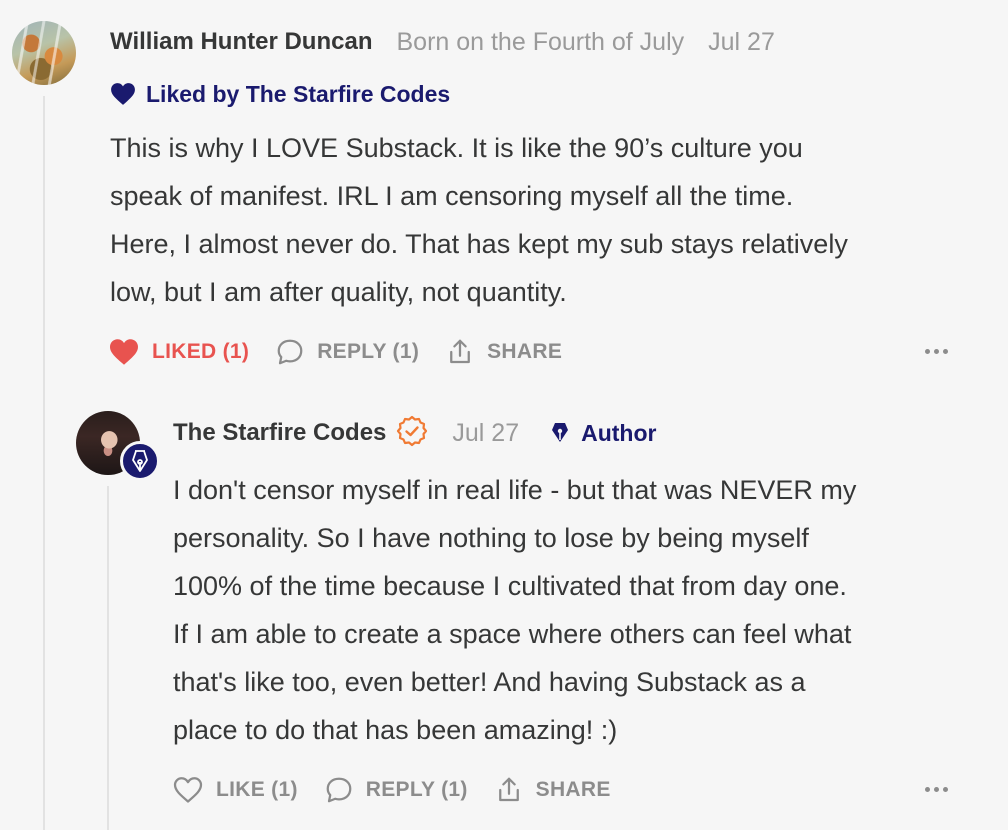 This screenshot has width=1008, height=830. I want to click on reply-header: The Starfire Codes Jul 27 Author, so click(415, 433).